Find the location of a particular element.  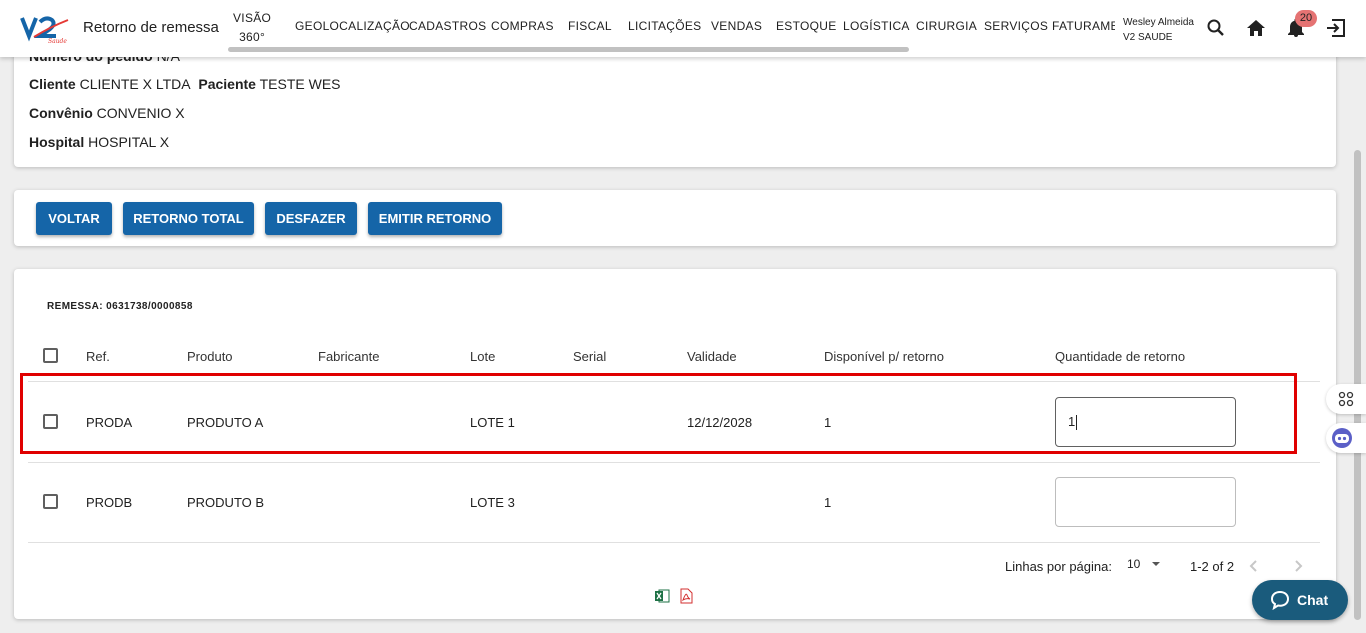

nav-faturamento: FATURAMENTO is located at coordinates (1083, 26).